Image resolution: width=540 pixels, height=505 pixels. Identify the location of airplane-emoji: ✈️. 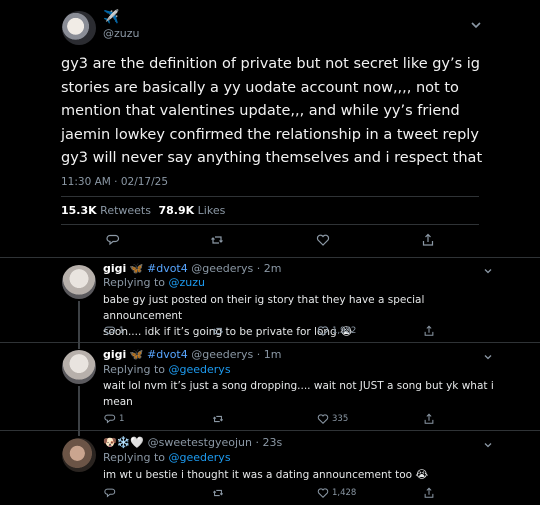
(111, 17).